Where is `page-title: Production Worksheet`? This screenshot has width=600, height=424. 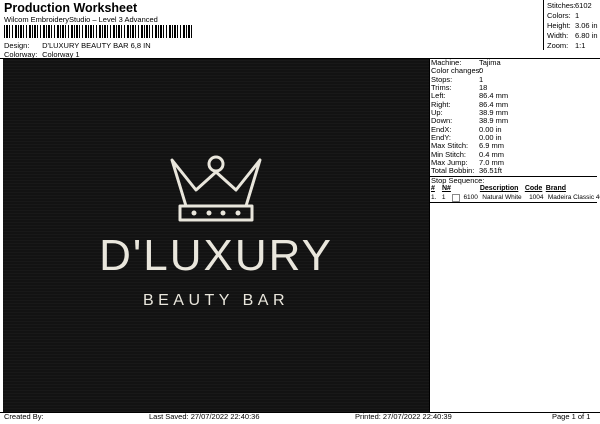 page-title: Production Worksheet is located at coordinates (71, 8).